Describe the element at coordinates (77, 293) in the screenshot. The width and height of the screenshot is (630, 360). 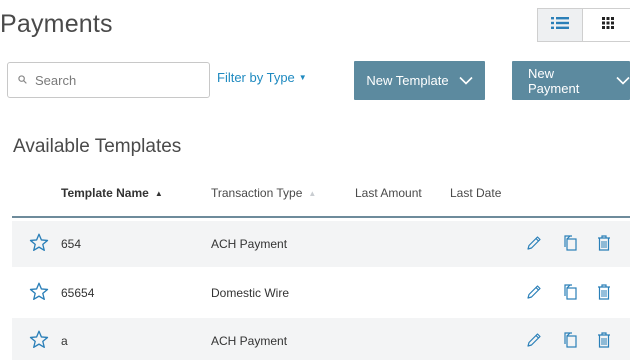
I see `template-name-cell: 65654` at that location.